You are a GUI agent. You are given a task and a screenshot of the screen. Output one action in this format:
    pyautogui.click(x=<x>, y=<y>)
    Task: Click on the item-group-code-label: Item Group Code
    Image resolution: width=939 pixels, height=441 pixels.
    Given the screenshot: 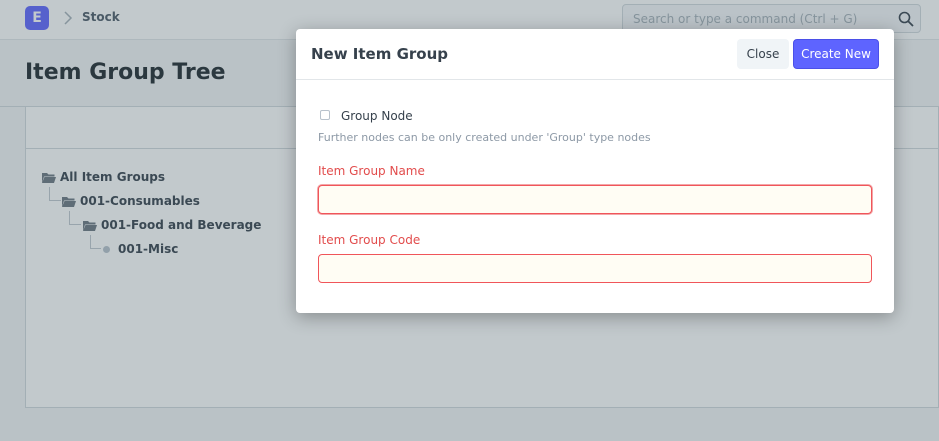 What is the action you would take?
    pyautogui.click(x=369, y=240)
    